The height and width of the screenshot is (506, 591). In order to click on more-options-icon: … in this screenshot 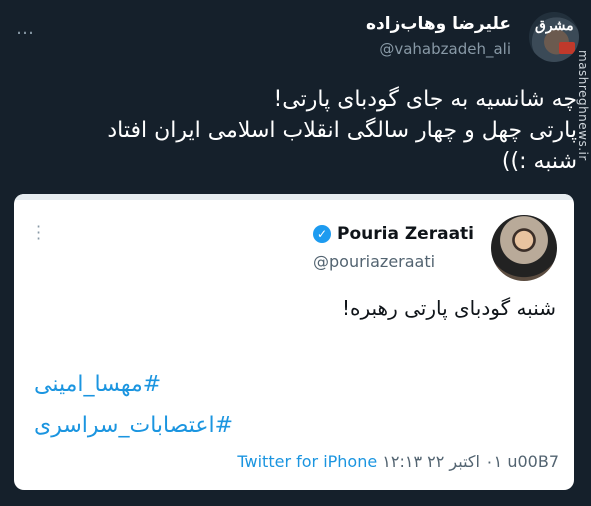, I will do `click(25, 28)`.